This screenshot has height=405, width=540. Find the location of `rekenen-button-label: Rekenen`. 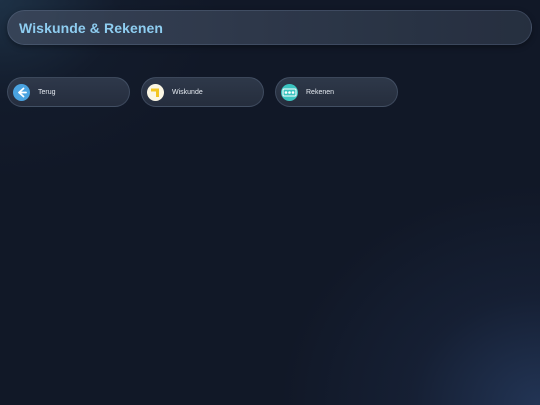

rekenen-button-label: Rekenen is located at coordinates (320, 92).